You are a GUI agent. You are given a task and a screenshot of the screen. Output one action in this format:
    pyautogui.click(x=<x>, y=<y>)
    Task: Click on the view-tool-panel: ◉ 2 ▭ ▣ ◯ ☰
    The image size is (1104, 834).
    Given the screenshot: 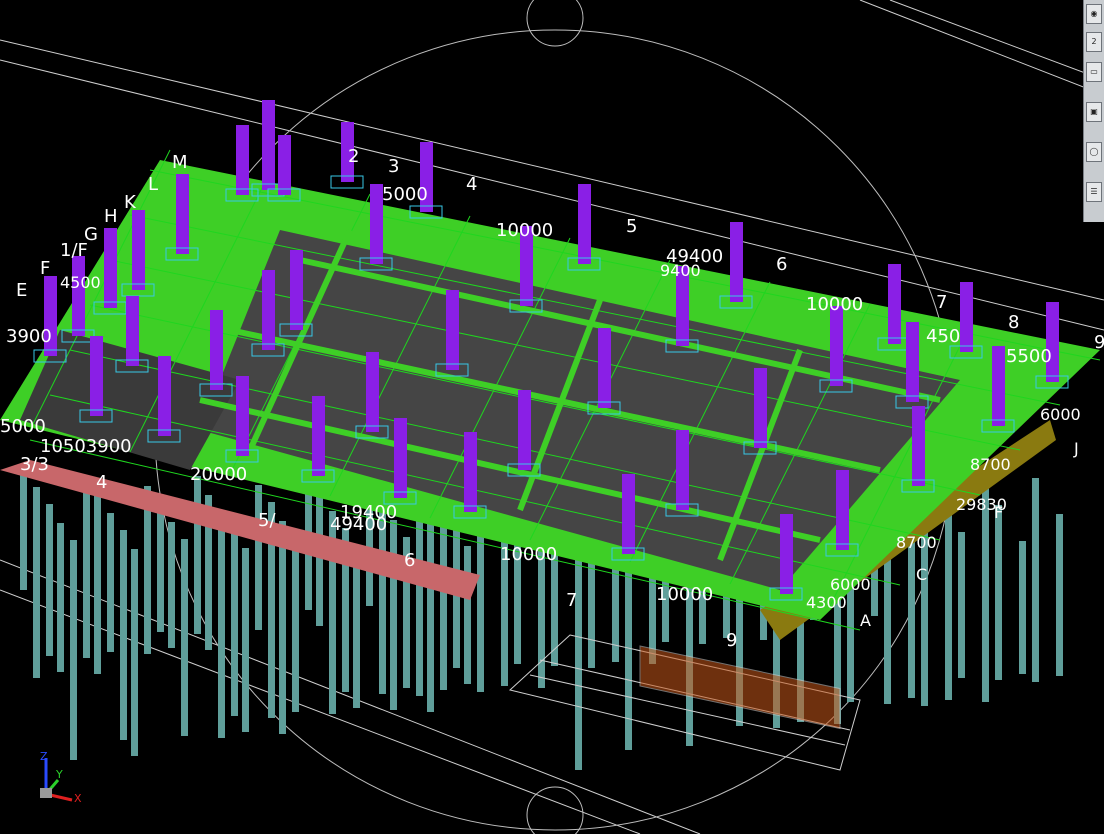 What is the action you would take?
    pyautogui.click(x=1093, y=111)
    